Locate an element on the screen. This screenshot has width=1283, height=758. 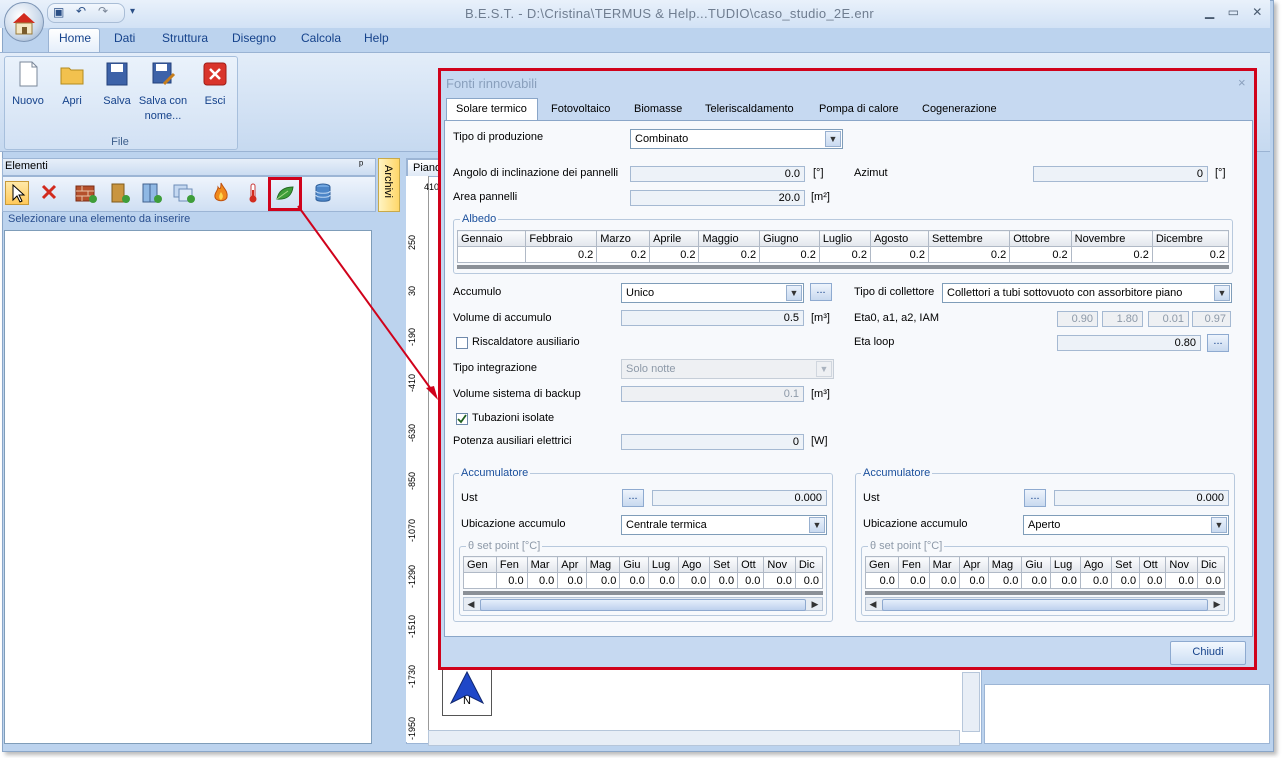
ust-left-input: 0.000 is located at coordinates (739, 498).